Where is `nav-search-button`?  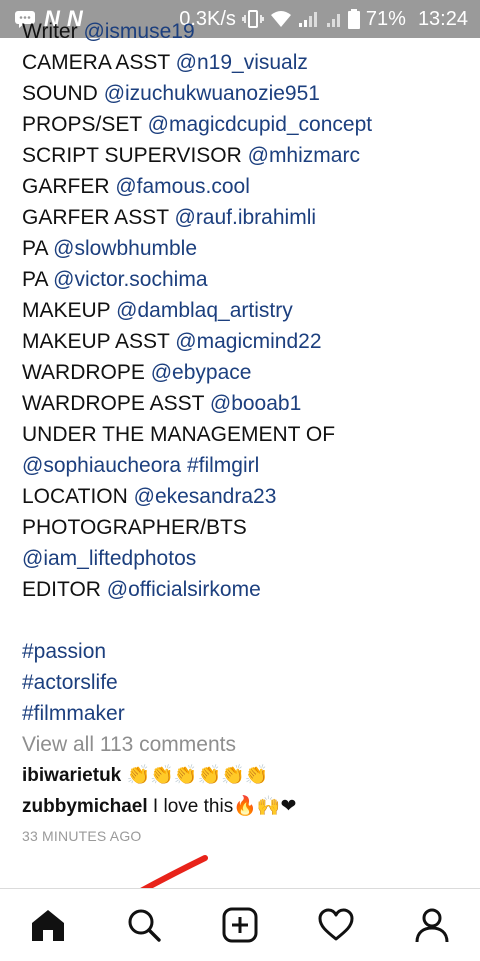 nav-search-button is located at coordinates (144, 925).